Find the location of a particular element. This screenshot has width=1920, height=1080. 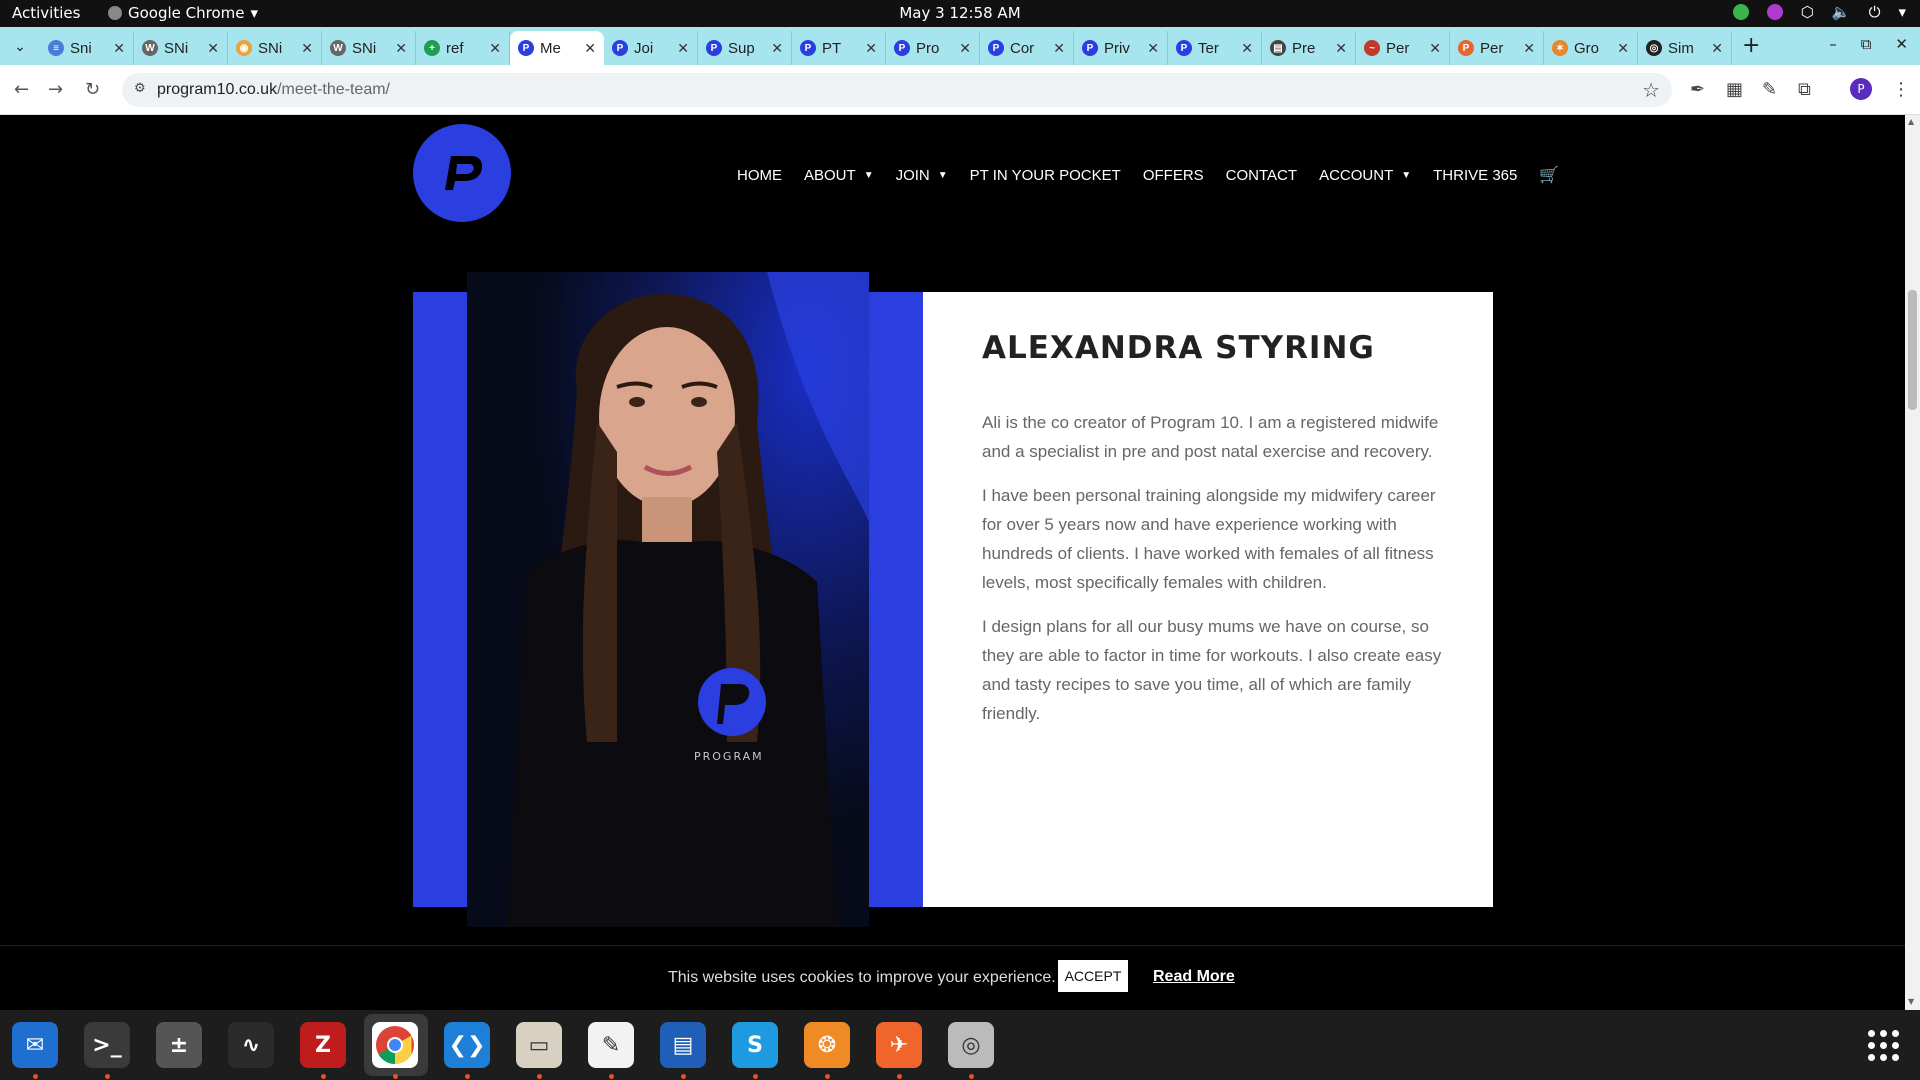

reload-icon: ↻ is located at coordinates (92, 89).